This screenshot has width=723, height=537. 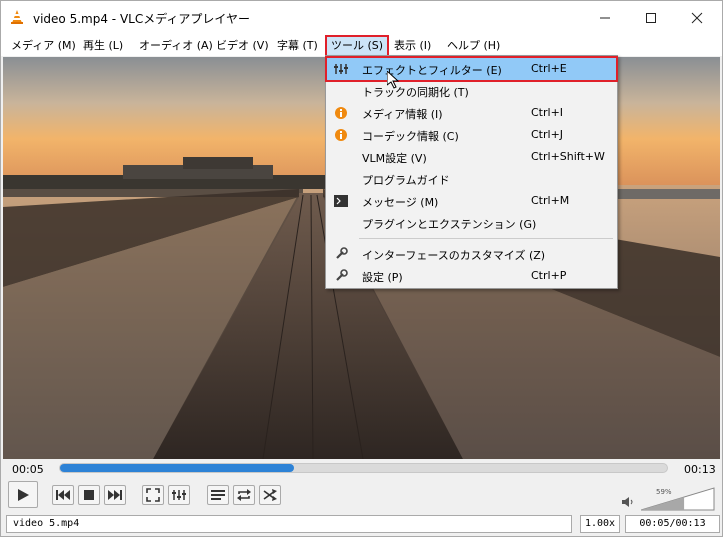 I want to click on menu-item-label: 設定 (P), so click(x=382, y=277).